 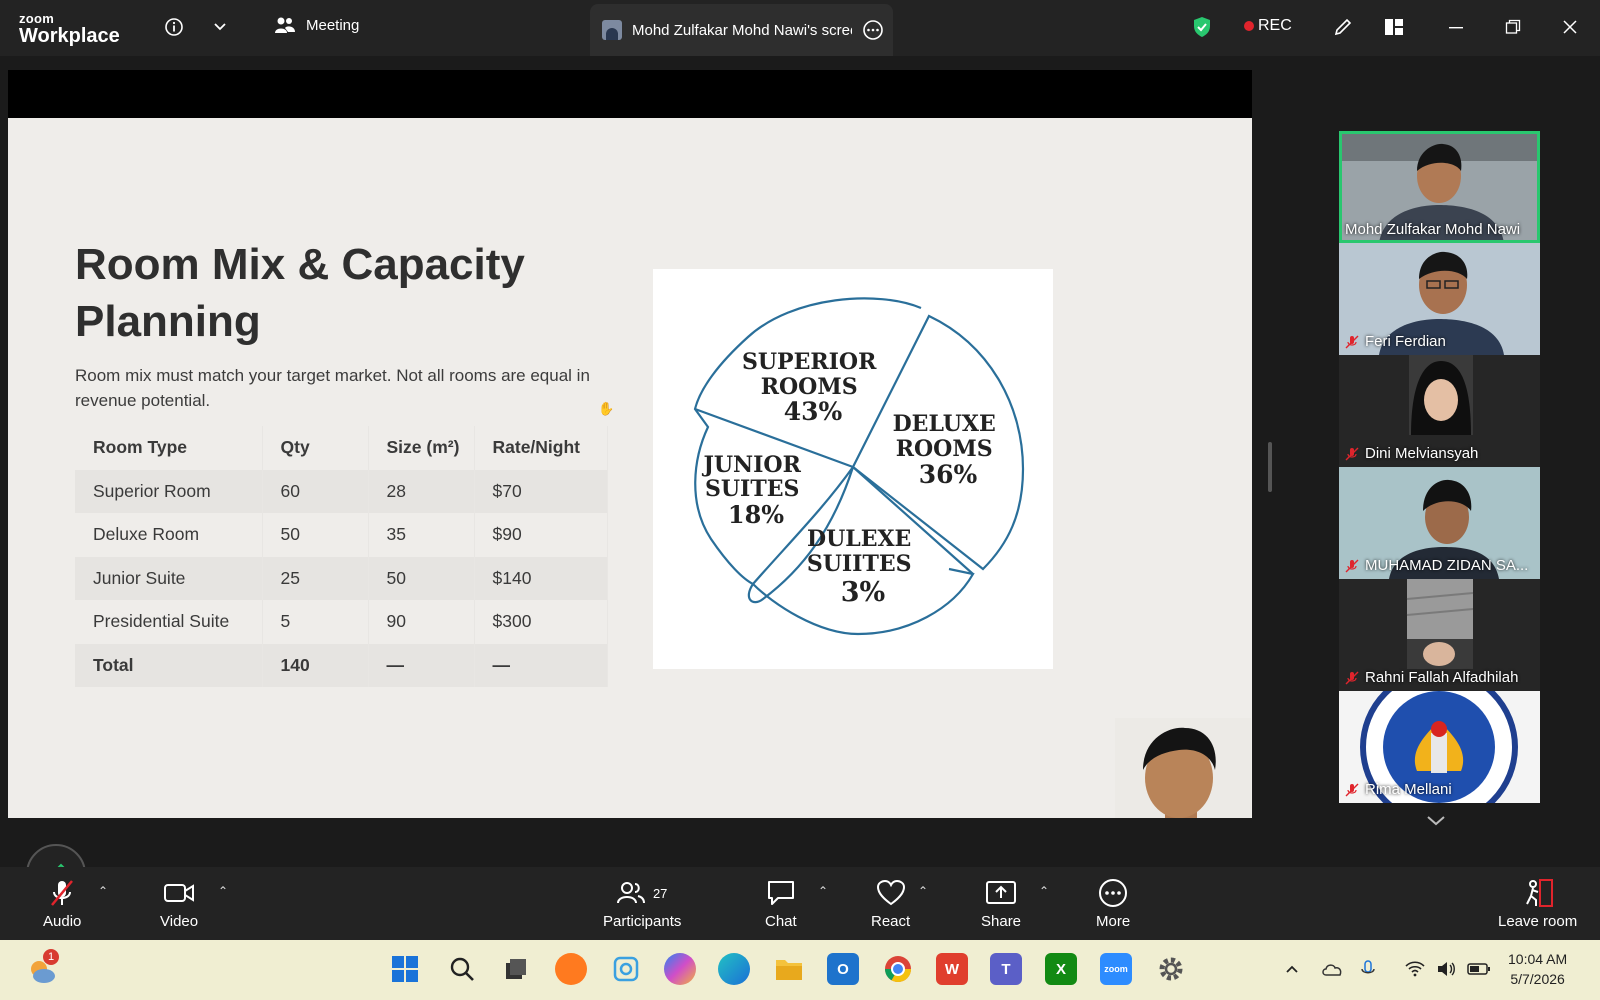 I want to click on share-screen-icon, so click(x=1001, y=892).